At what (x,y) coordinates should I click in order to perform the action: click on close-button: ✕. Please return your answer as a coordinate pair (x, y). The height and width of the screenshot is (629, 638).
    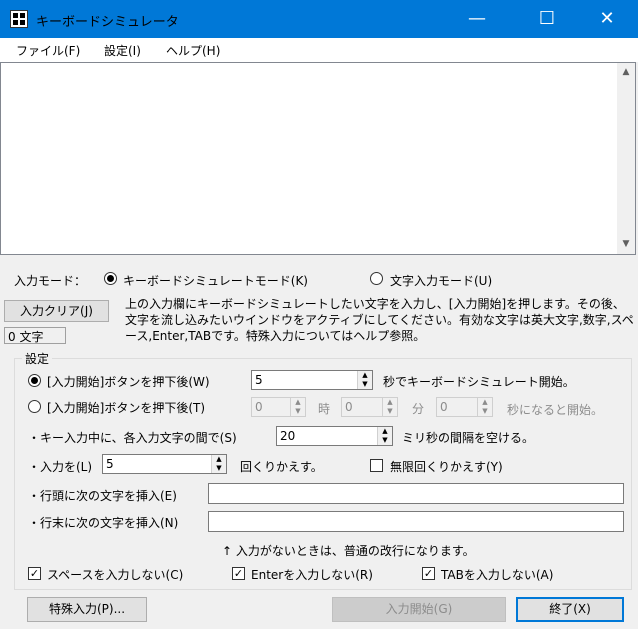
    Looking at the image, I should click on (607, 19).